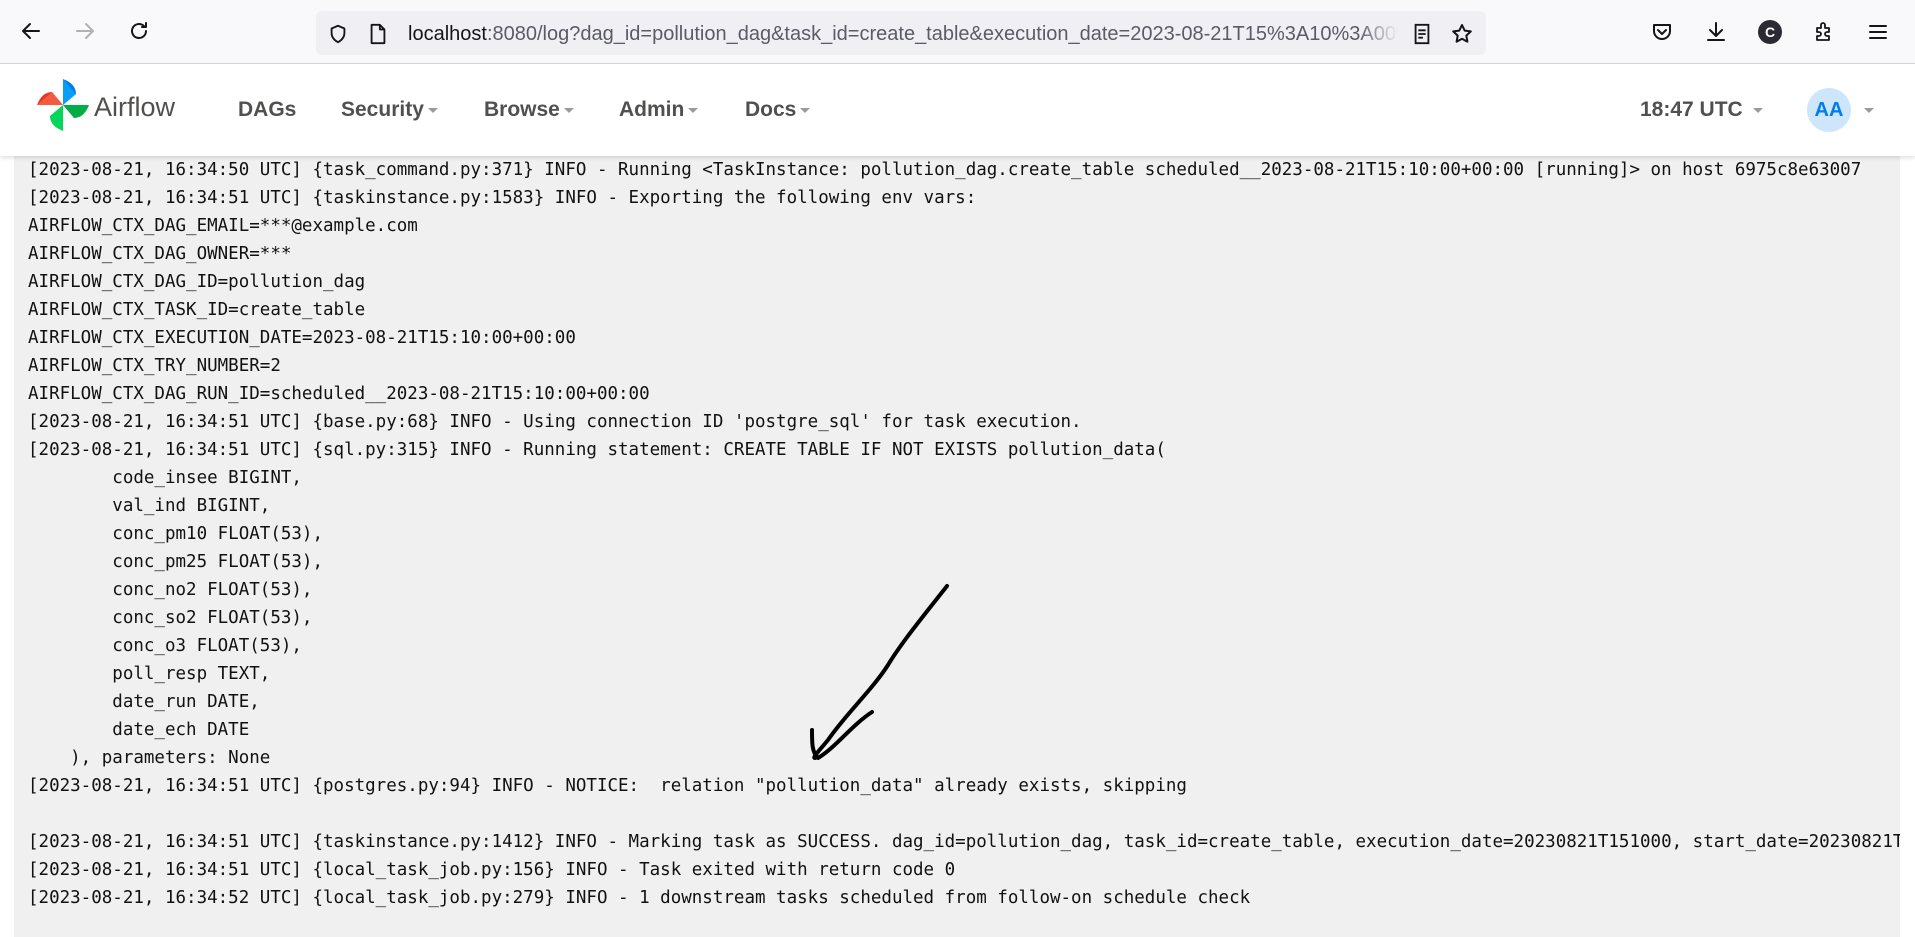 The width and height of the screenshot is (1915, 937). I want to click on log-line: conc_pm25 FLOAT(53),, so click(176, 562).